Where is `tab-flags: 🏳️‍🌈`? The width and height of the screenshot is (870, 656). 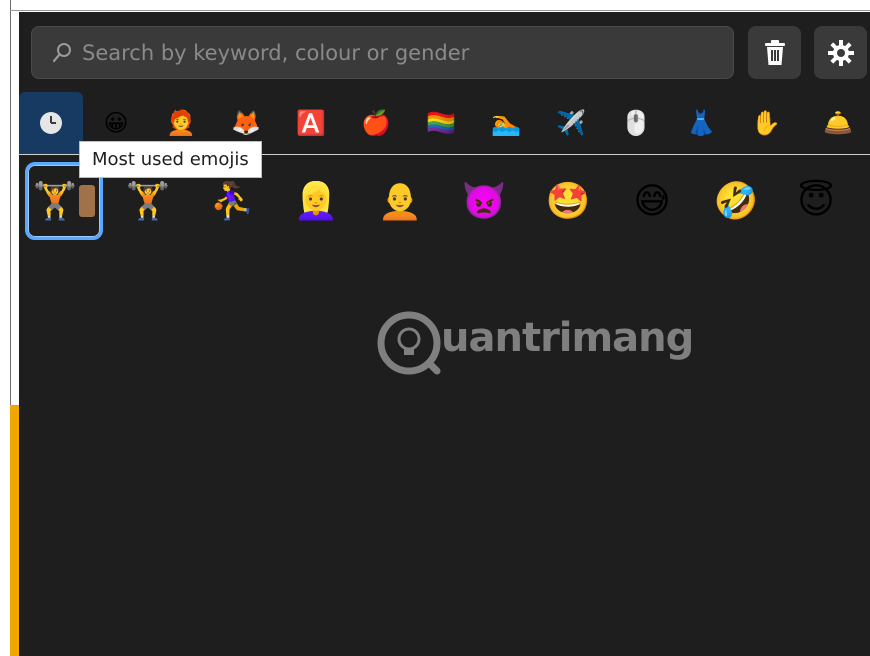
tab-flags: 🏳️‍🌈 is located at coordinates (441, 123).